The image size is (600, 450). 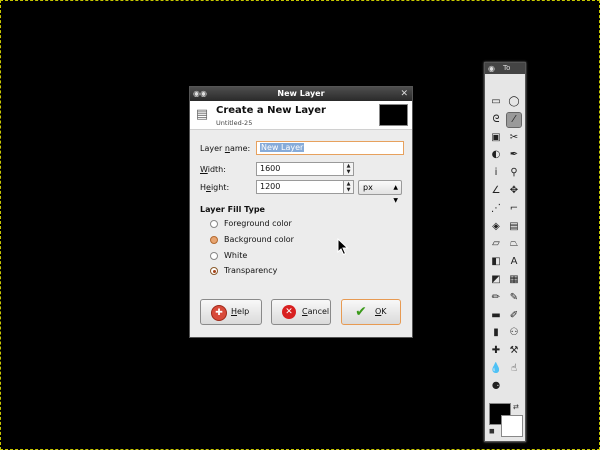 I want to click on new-layer-icon: ▤, so click(x=202, y=114).